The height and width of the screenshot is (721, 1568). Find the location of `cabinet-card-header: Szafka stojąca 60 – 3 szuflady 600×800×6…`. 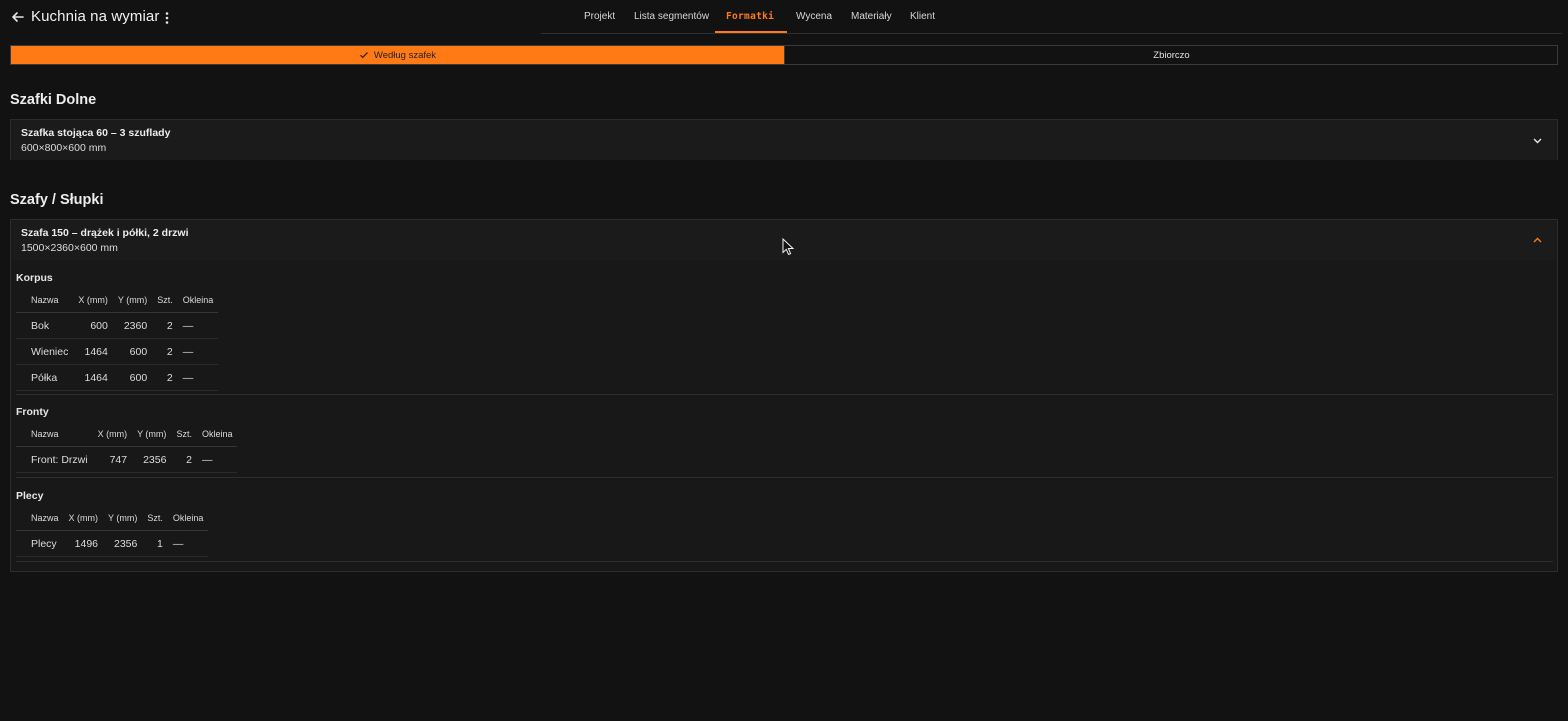

cabinet-card-header: Szafka stojąca 60 – 3 szuflady 600×800×6… is located at coordinates (784, 140).